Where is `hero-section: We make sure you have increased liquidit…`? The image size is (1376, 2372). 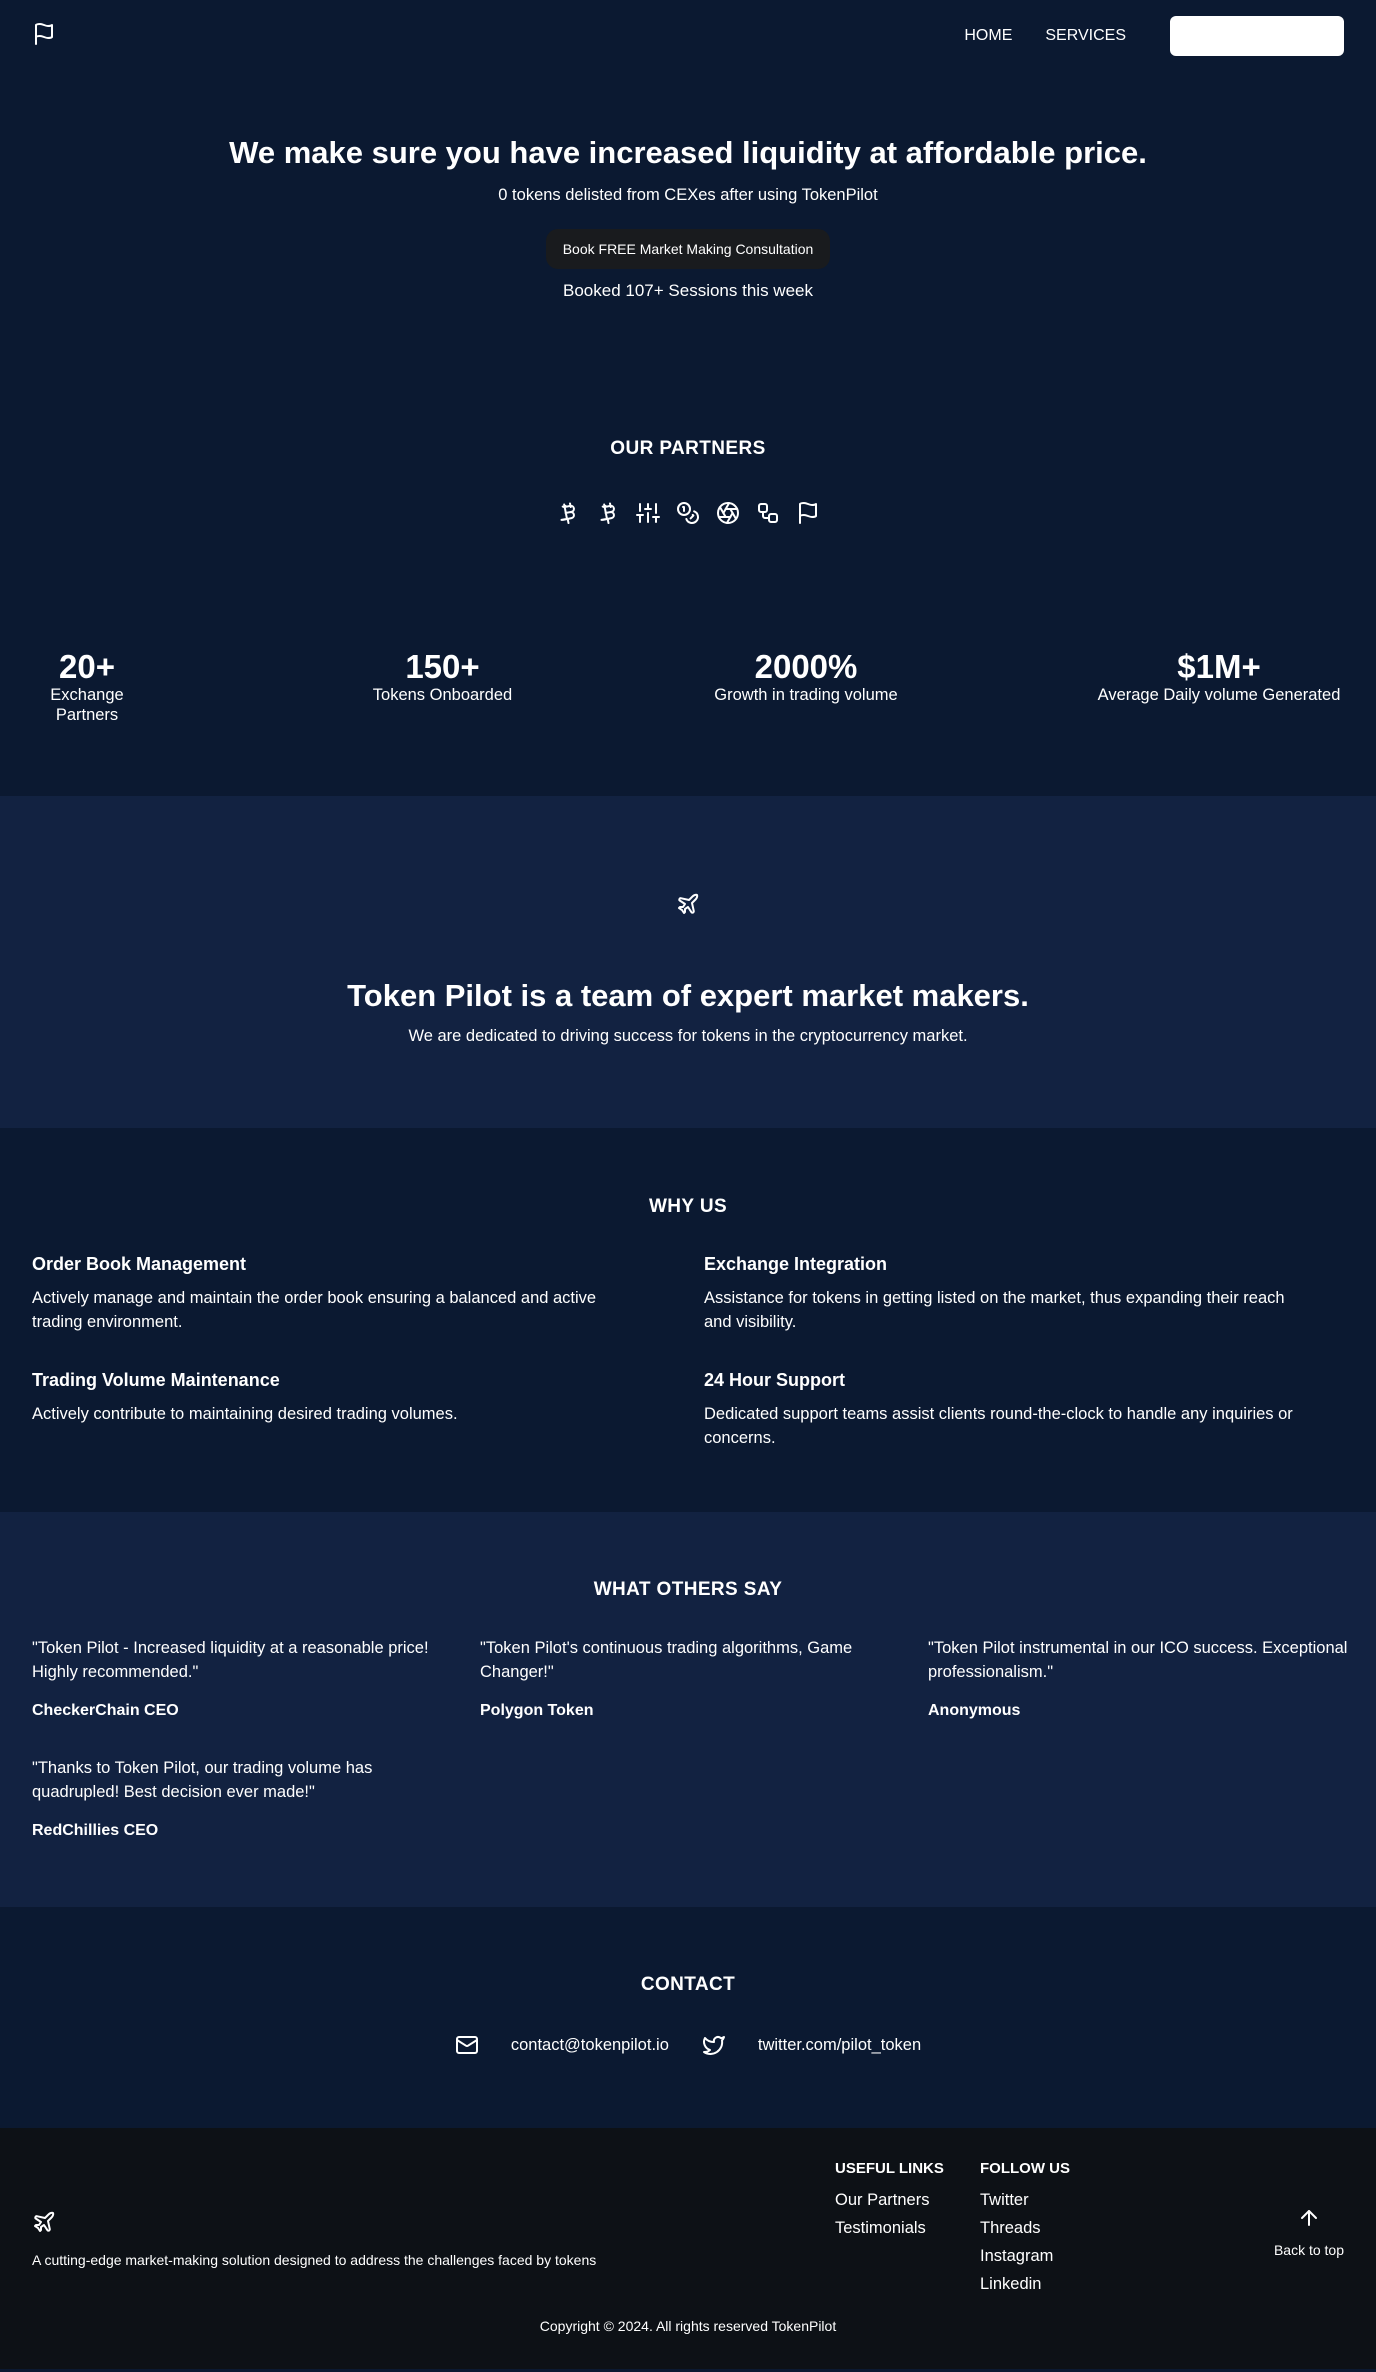
hero-section: We make sure you have increased liquidit… is located at coordinates (688, 231).